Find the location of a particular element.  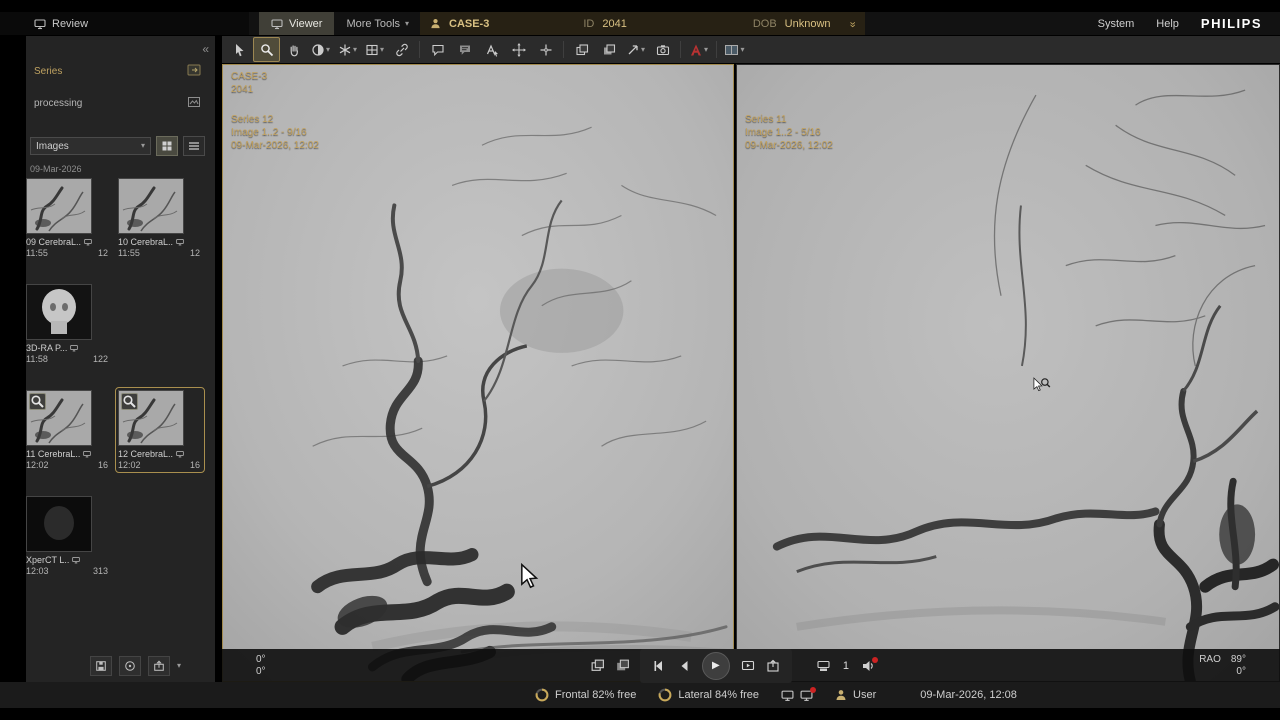

frame-forward-button is located at coordinates (748, 666).